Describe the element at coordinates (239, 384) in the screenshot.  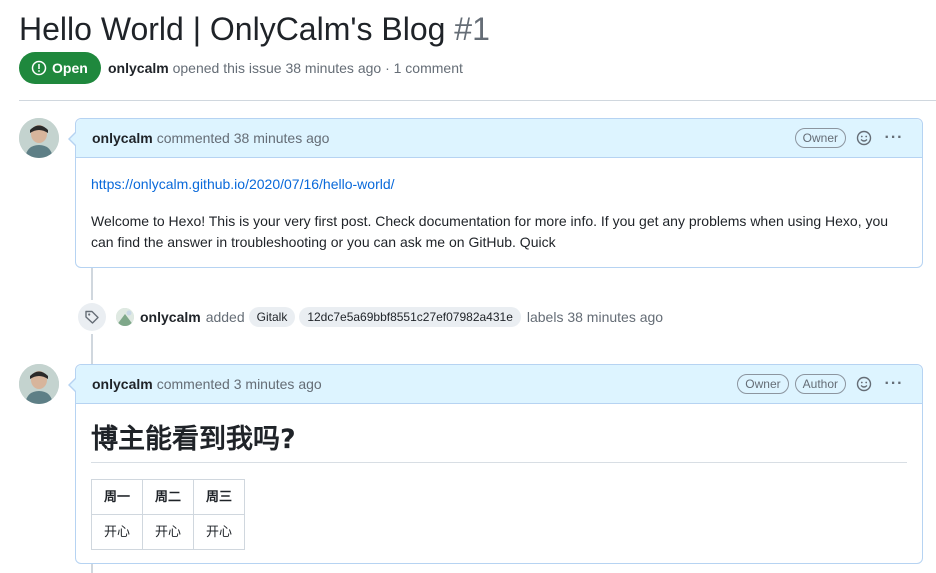
I see `comment-timestamp: commented 3 minutes ago` at that location.